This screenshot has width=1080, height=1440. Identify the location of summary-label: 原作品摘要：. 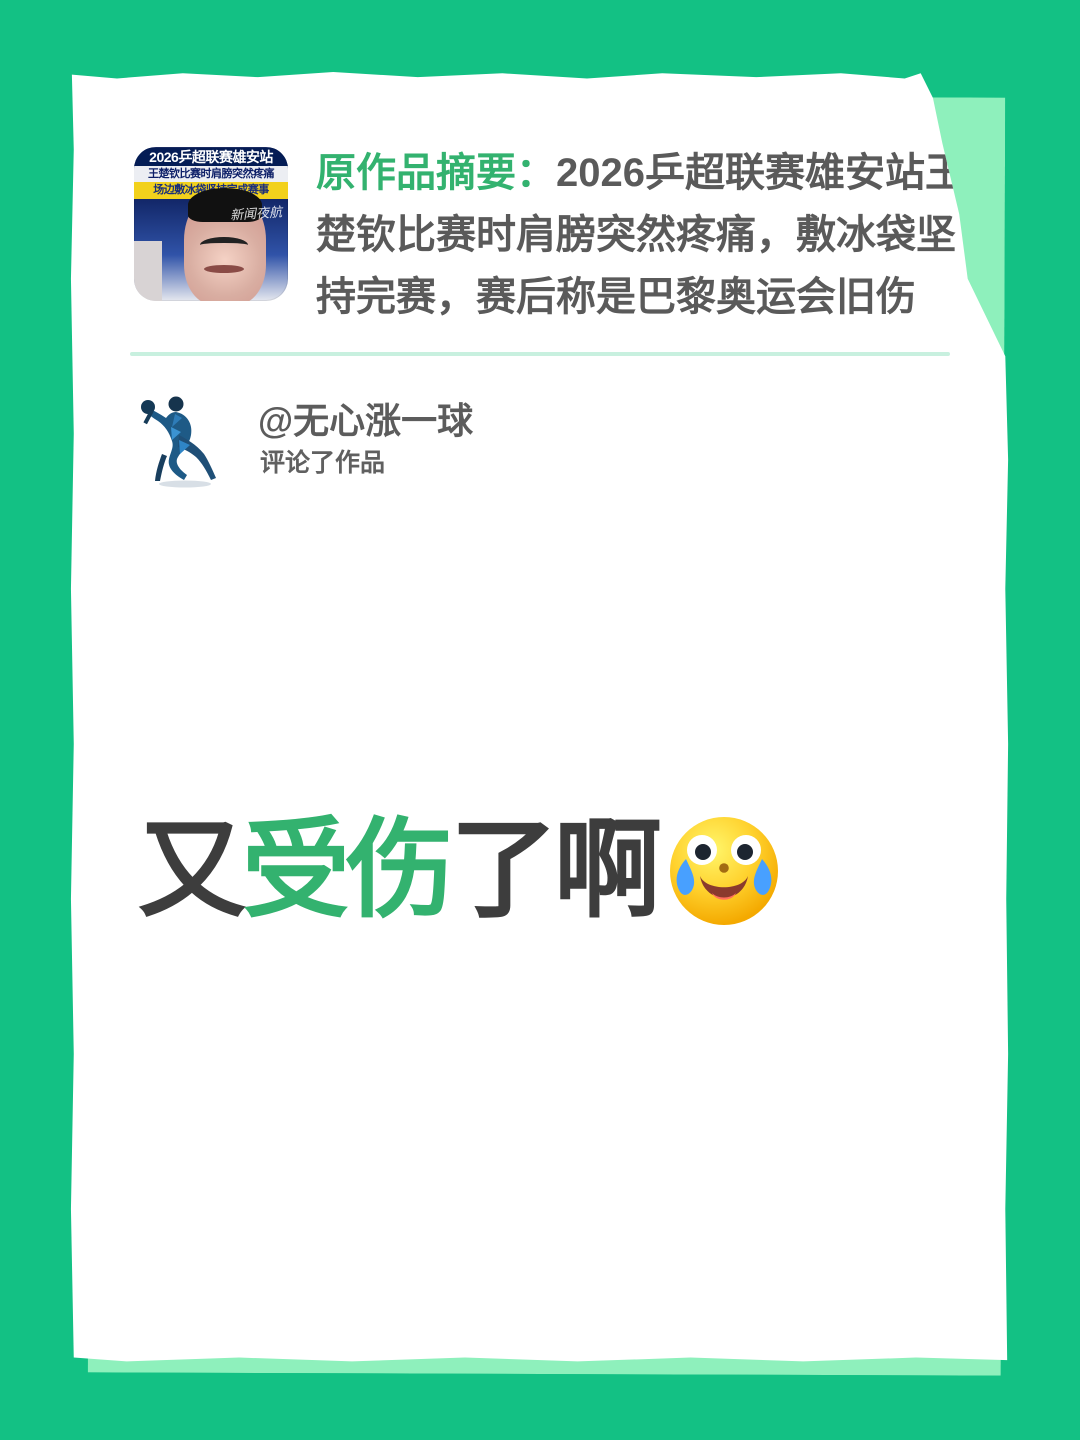
(436, 173).